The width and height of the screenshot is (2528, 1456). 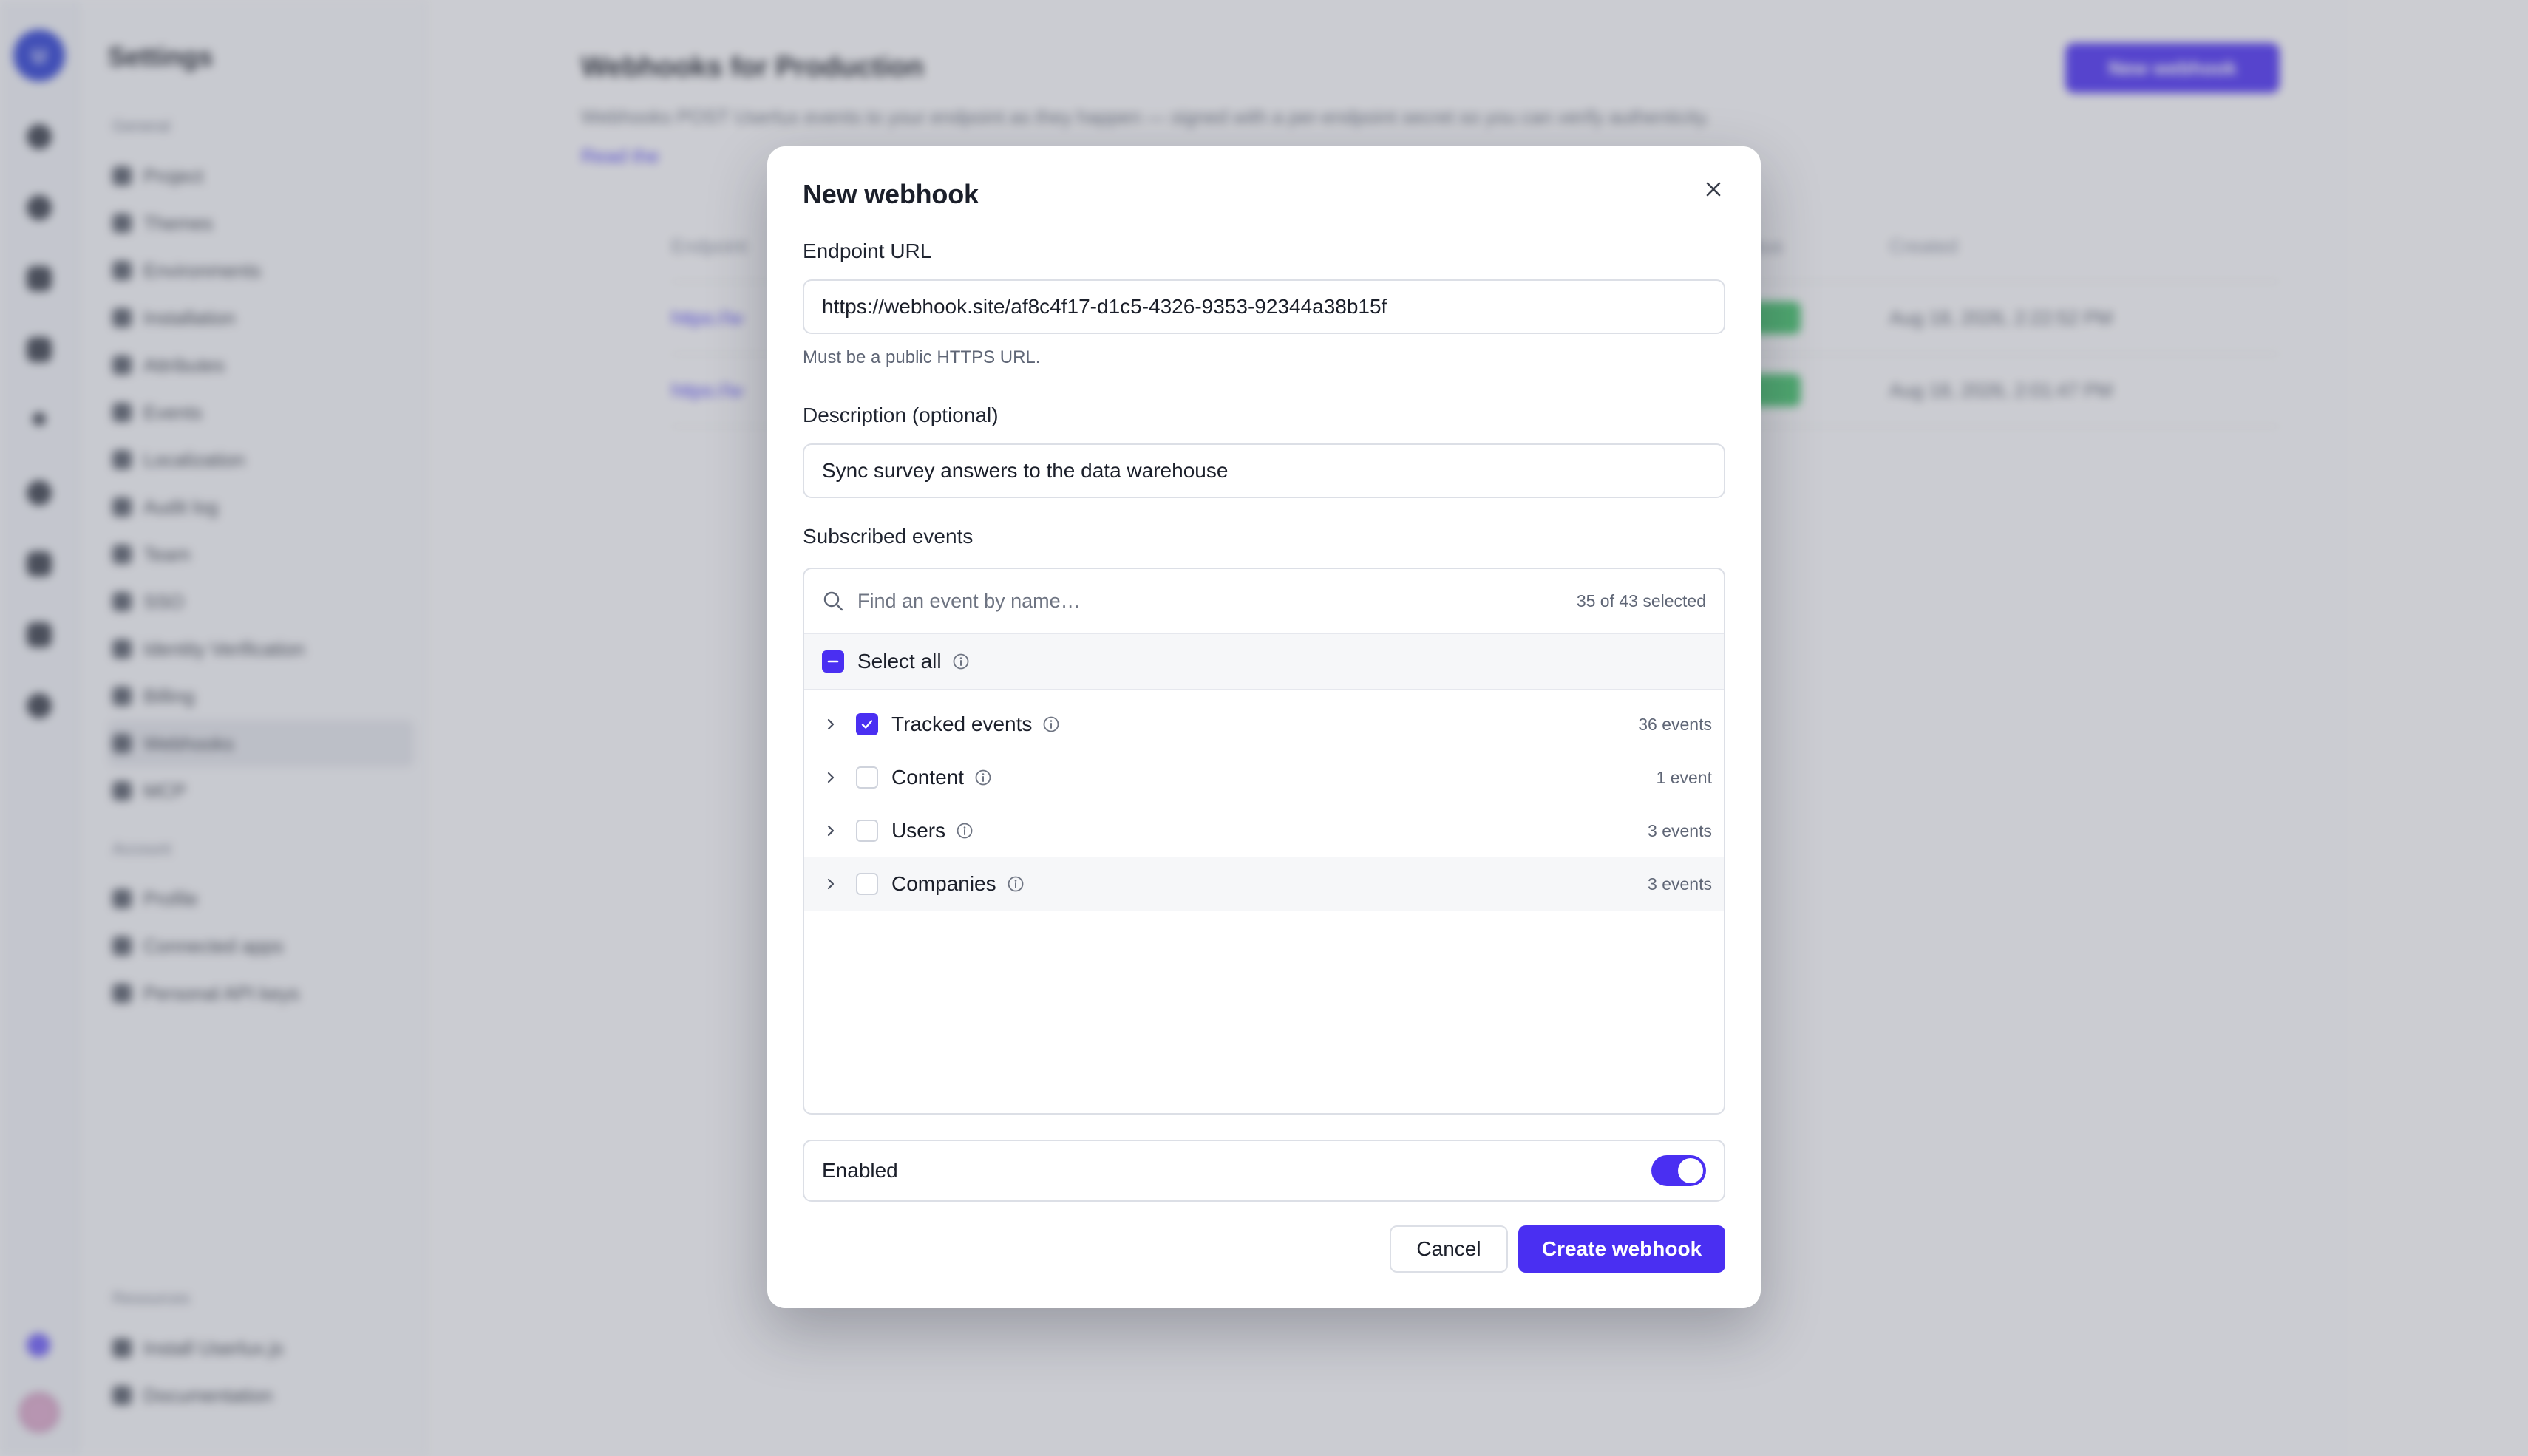 What do you see at coordinates (919, 830) in the screenshot?
I see `event-group-label: Users` at bounding box center [919, 830].